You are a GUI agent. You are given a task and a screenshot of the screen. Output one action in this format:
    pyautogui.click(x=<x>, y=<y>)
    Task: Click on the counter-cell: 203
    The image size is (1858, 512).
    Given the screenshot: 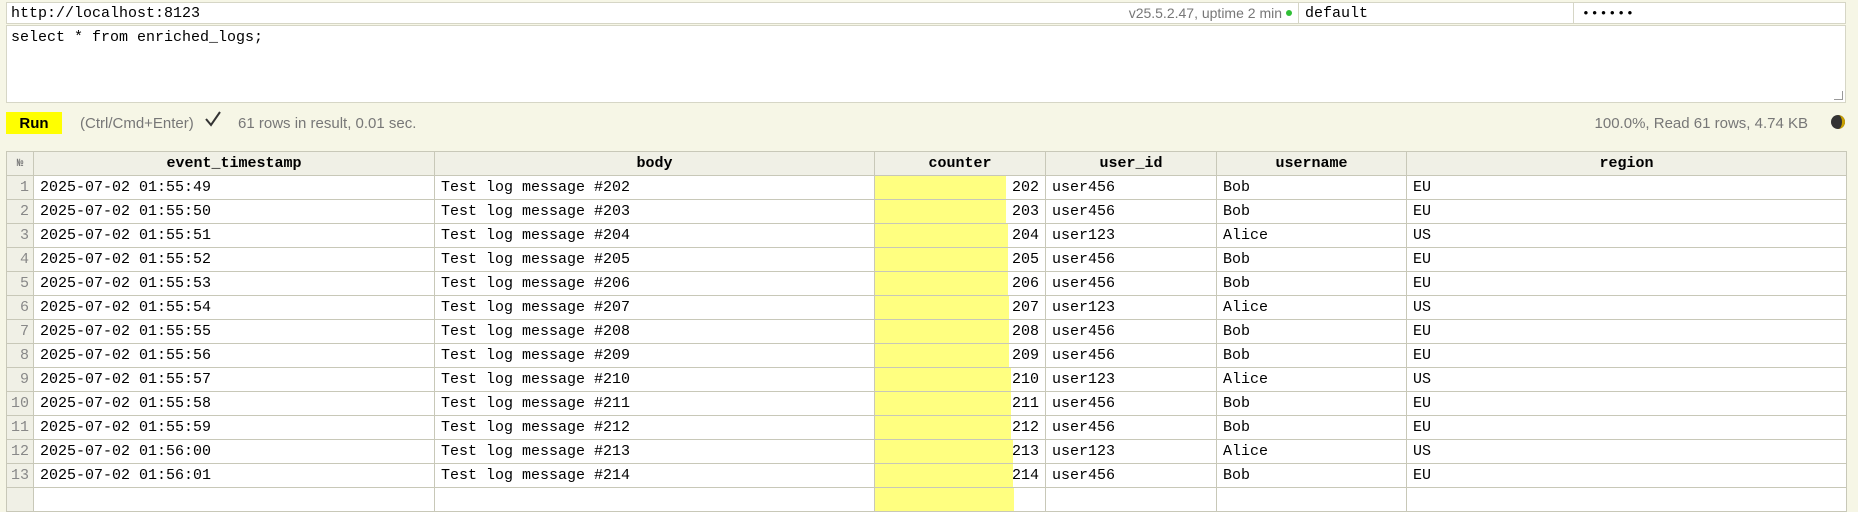 What is the action you would take?
    pyautogui.click(x=960, y=211)
    